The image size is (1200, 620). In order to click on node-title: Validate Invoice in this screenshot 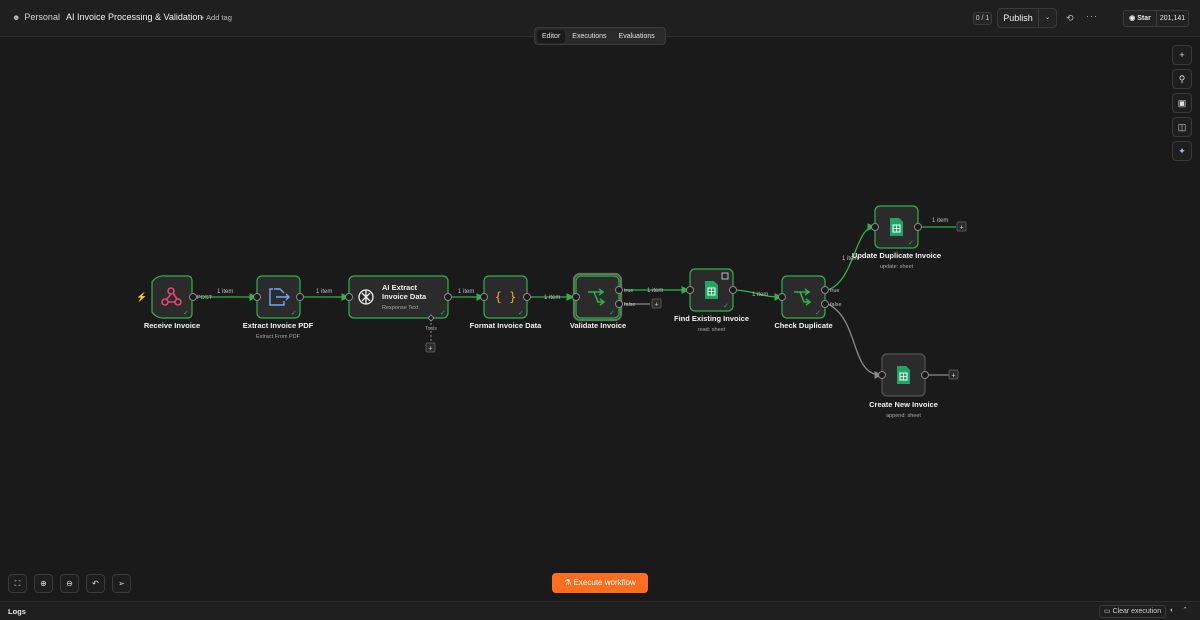, I will do `click(598, 325)`.